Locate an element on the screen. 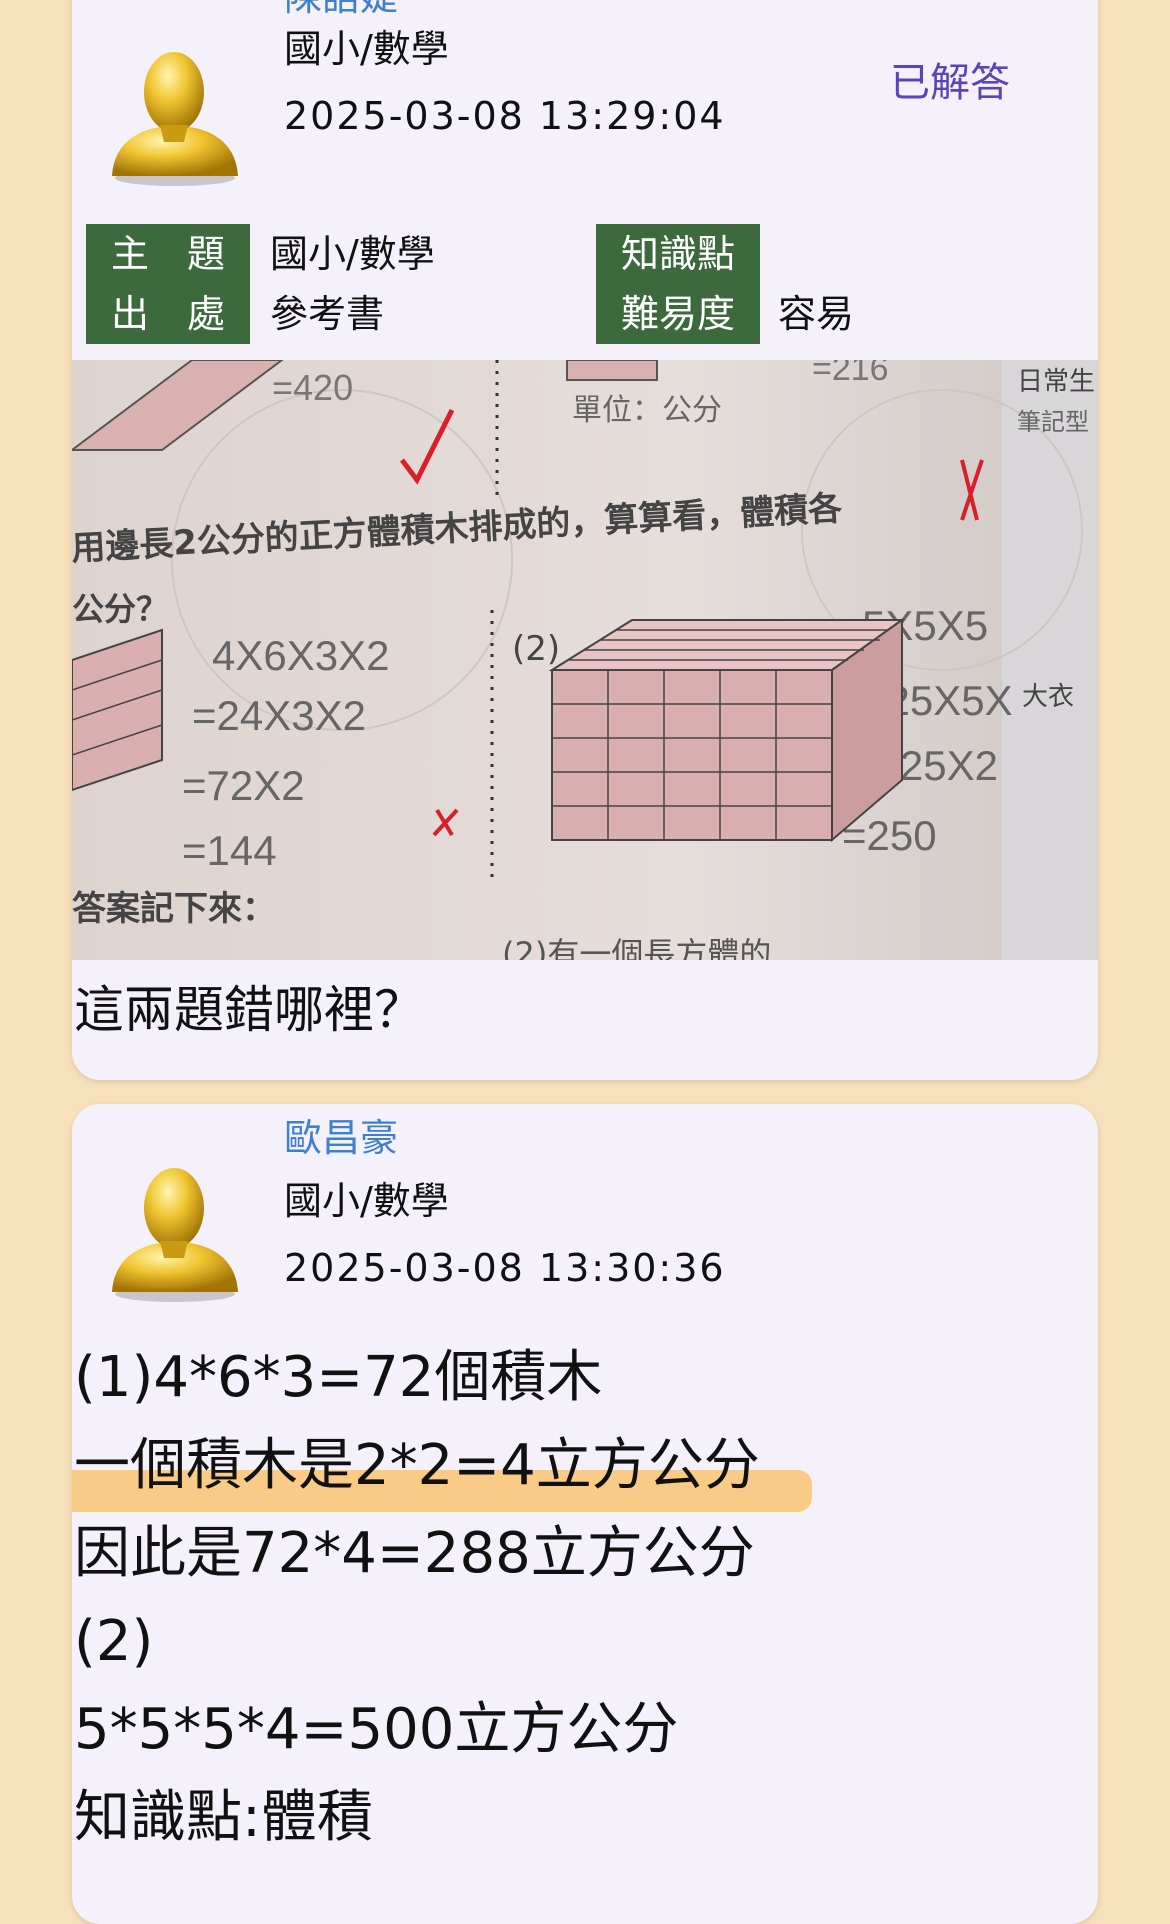 The width and height of the screenshot is (1170, 1924). photo-left-calc-1: 4X6X3X2 is located at coordinates (300, 655).